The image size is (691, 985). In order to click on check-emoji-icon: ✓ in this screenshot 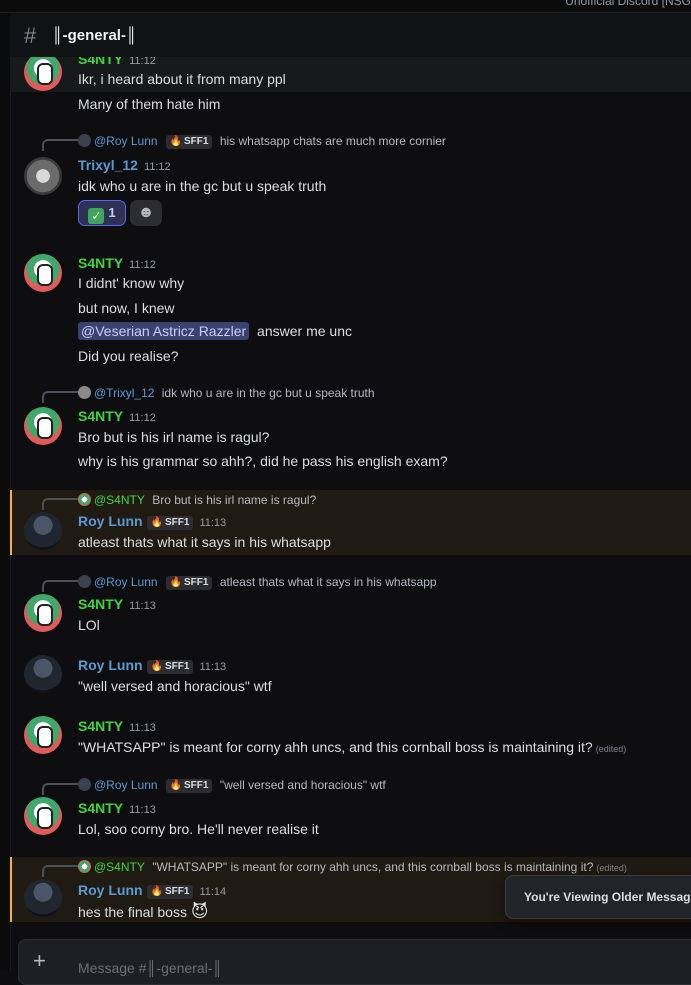, I will do `click(96, 216)`.